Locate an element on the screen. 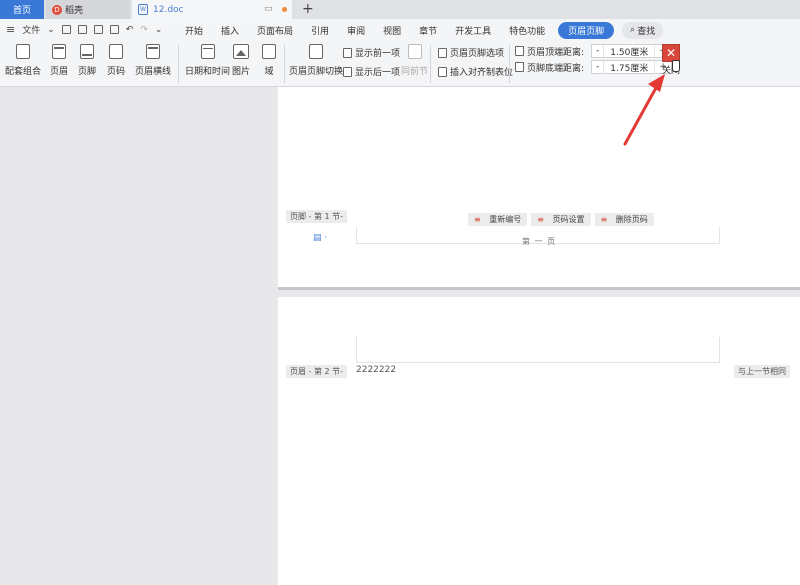 The width and height of the screenshot is (800, 585). tab-document-label: 12.doc is located at coordinates (168, 9).